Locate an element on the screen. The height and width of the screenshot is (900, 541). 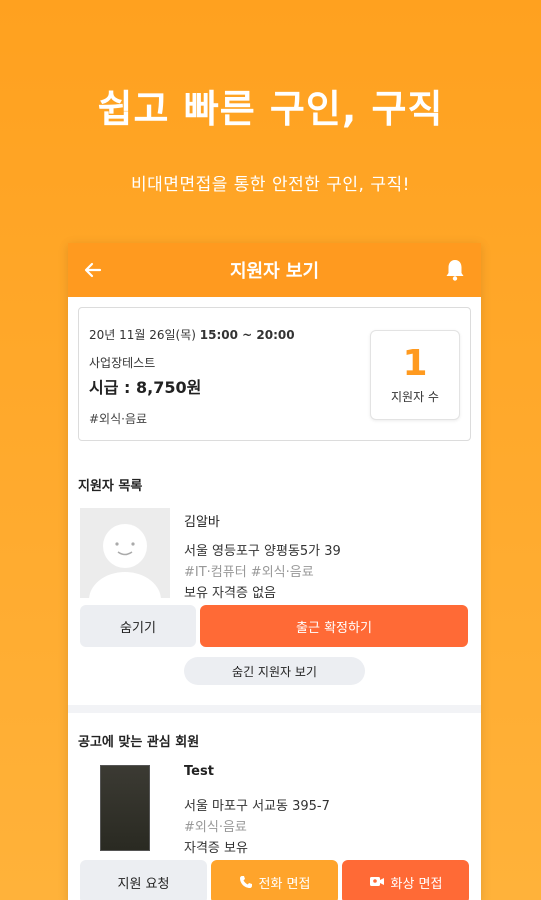
applicant-tags: #IT·컴퓨터 #외식·음료 is located at coordinates (249, 572).